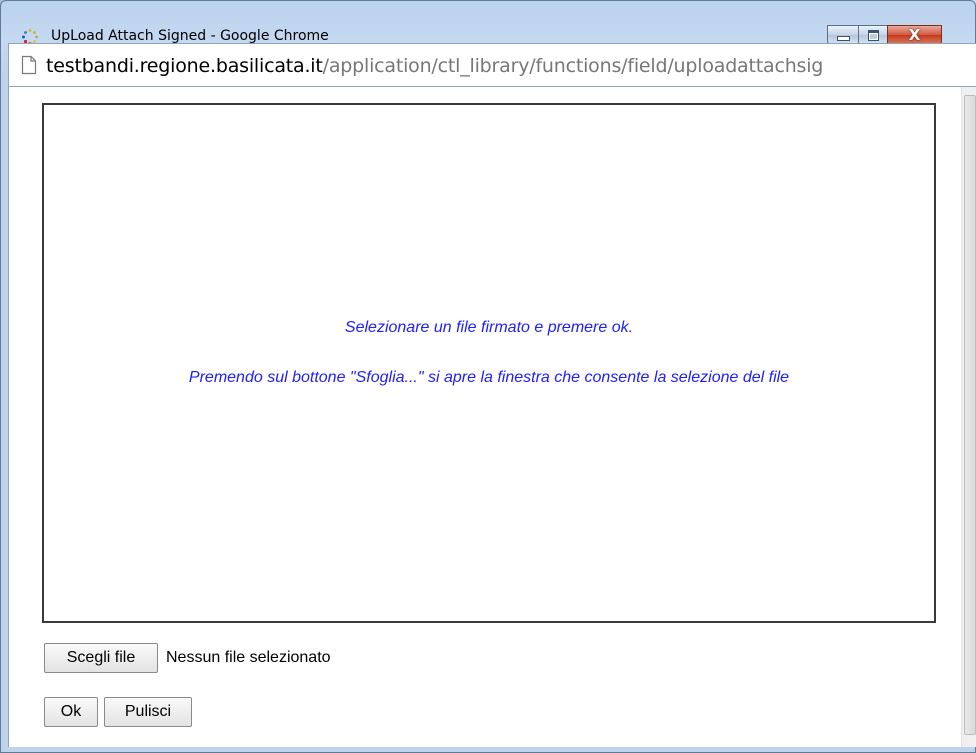 Image resolution: width=976 pixels, height=753 pixels. What do you see at coordinates (184, 66) in the screenshot?
I see `url-host: testbandi.regione.basilicata.it` at bounding box center [184, 66].